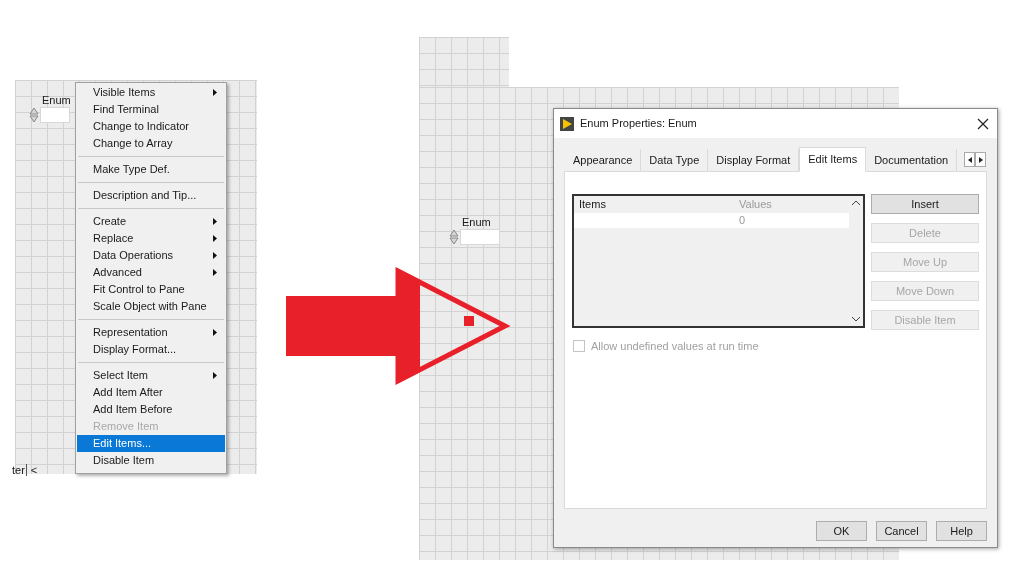 This screenshot has width=1024, height=578. I want to click on dialog-button: Insert, so click(925, 204).